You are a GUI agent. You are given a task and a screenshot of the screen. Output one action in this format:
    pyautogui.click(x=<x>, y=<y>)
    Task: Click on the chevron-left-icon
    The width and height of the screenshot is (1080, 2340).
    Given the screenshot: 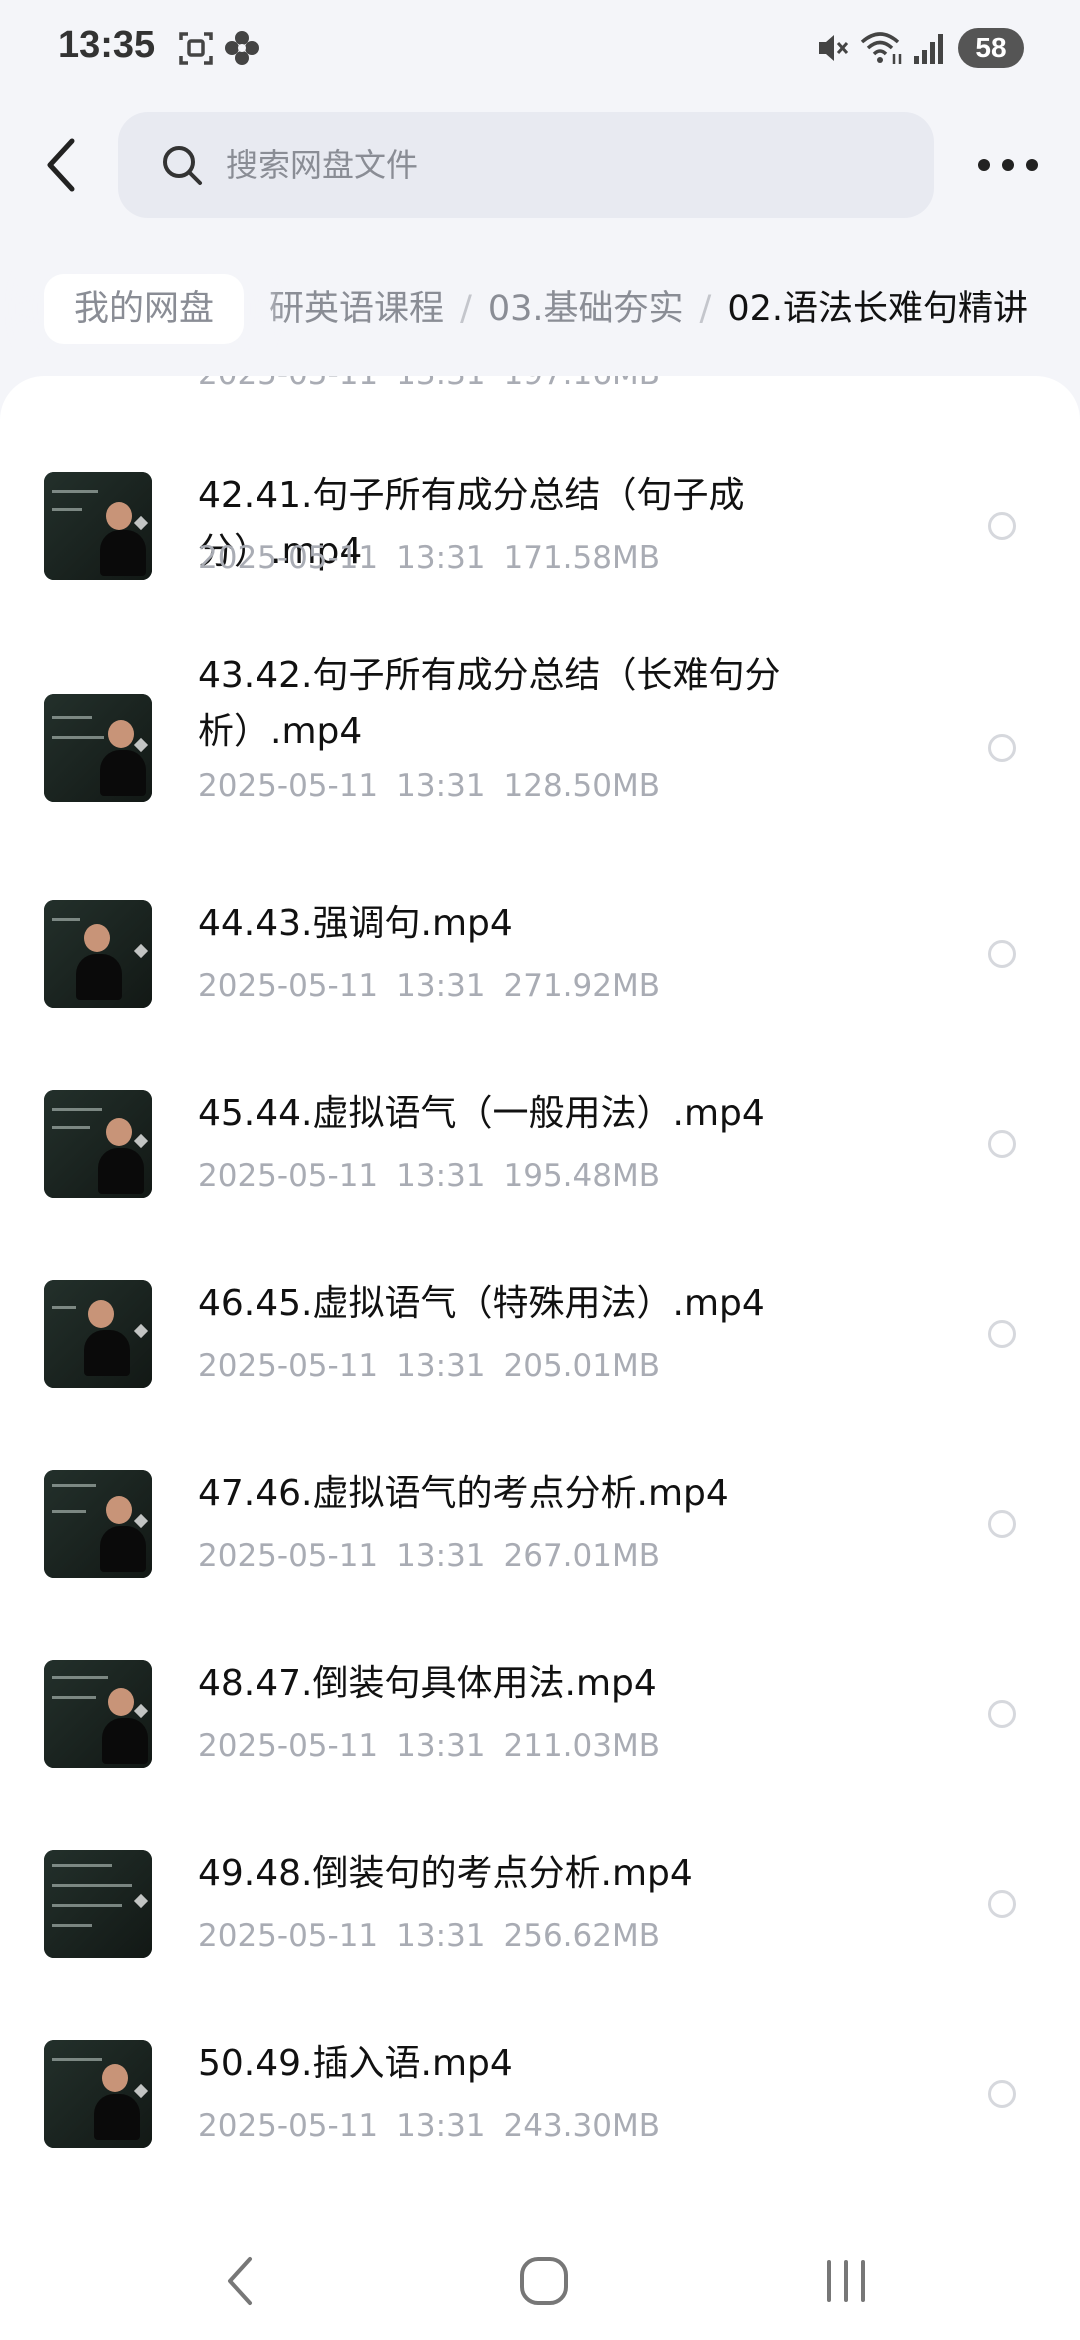 What is the action you would take?
    pyautogui.click(x=61, y=165)
    